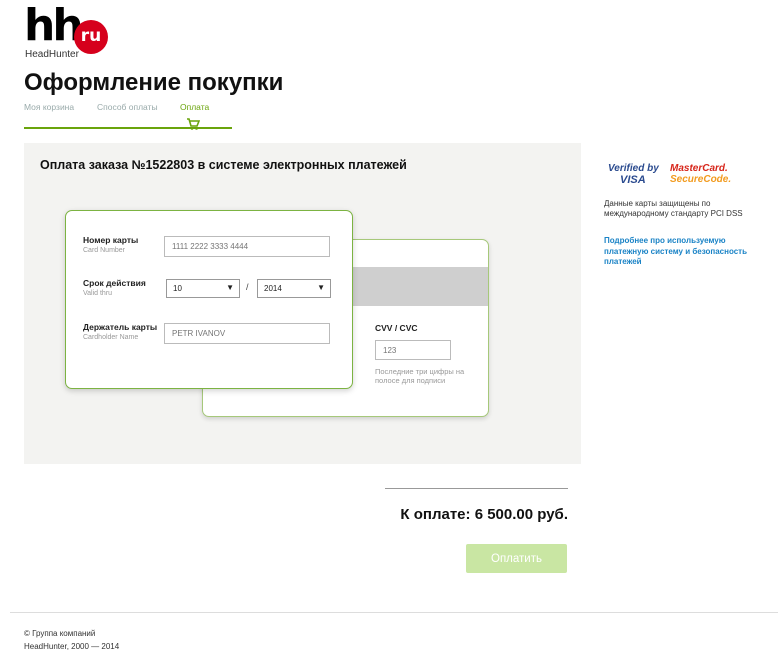 The height and width of the screenshot is (666, 778). Describe the element at coordinates (177, 288) in the screenshot. I see `expiry-month-value: 10` at that location.